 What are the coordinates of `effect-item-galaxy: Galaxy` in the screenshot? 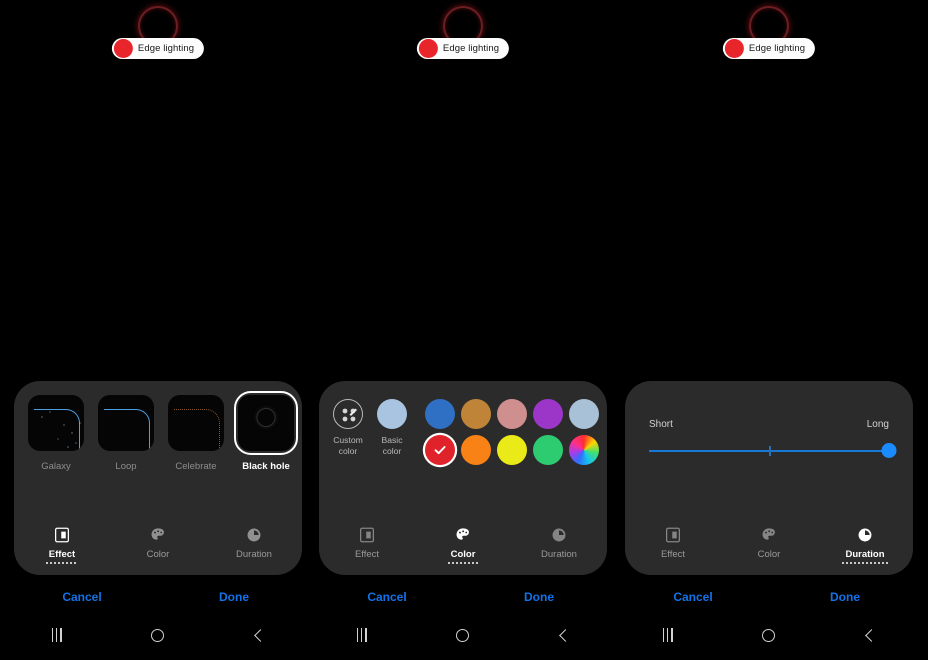 It's located at (56, 431).